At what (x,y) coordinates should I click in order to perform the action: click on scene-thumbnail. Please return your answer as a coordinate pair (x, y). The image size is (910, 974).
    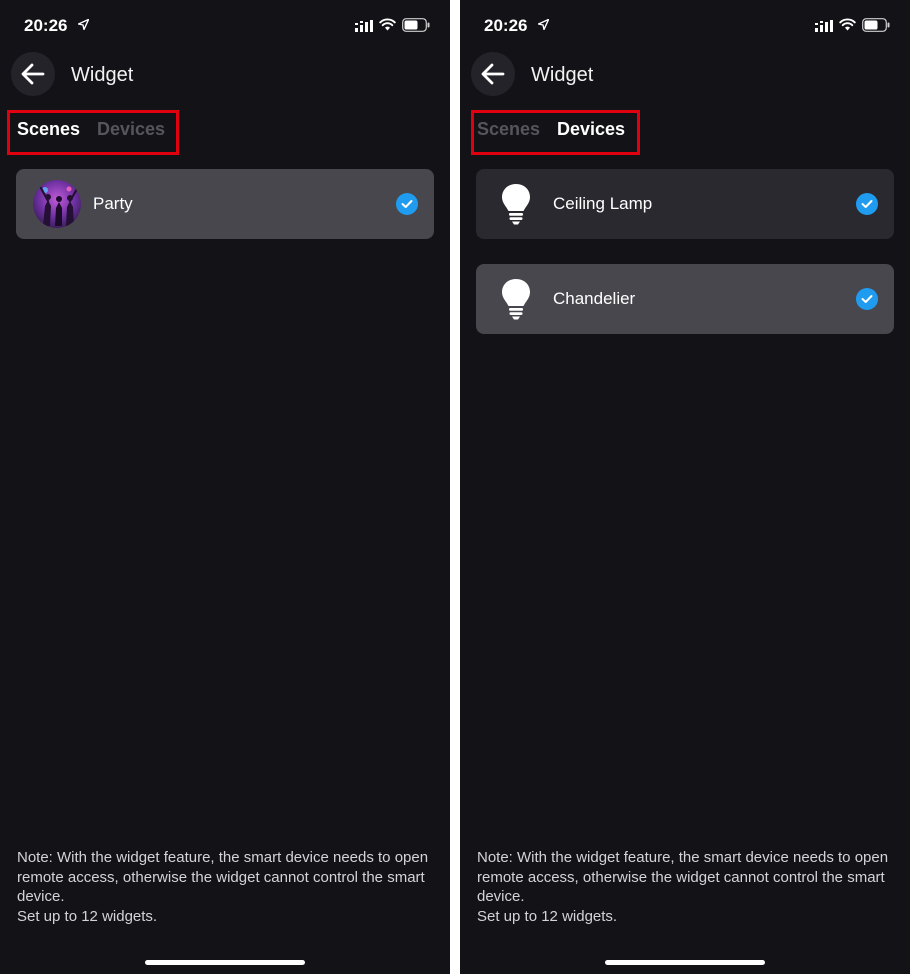
    Looking at the image, I should click on (57, 204).